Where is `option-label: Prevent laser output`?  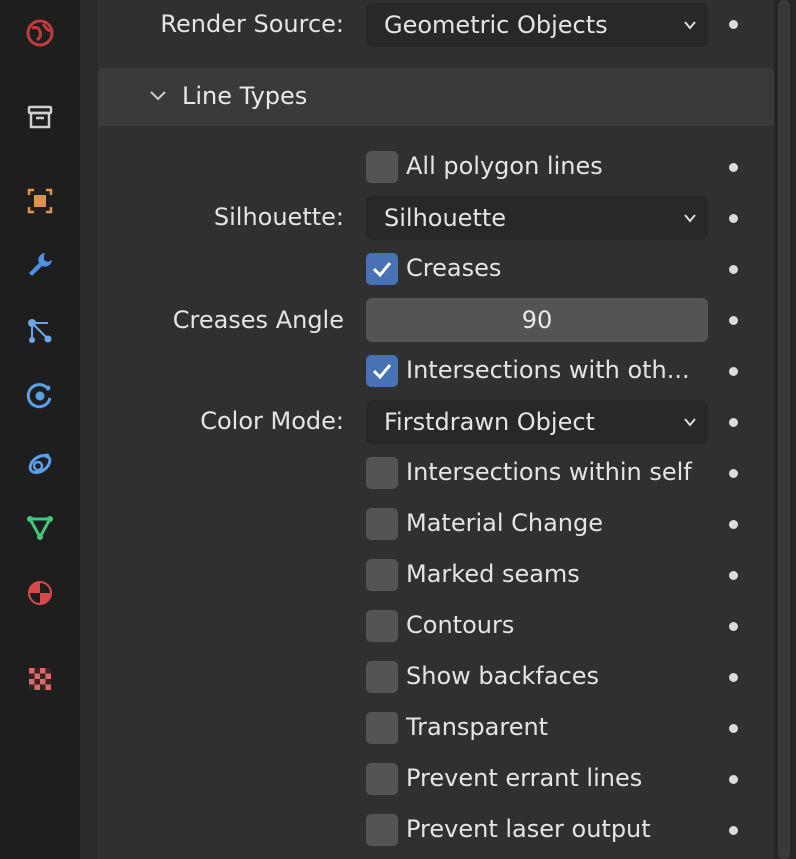 option-label: Prevent laser output is located at coordinates (528, 829).